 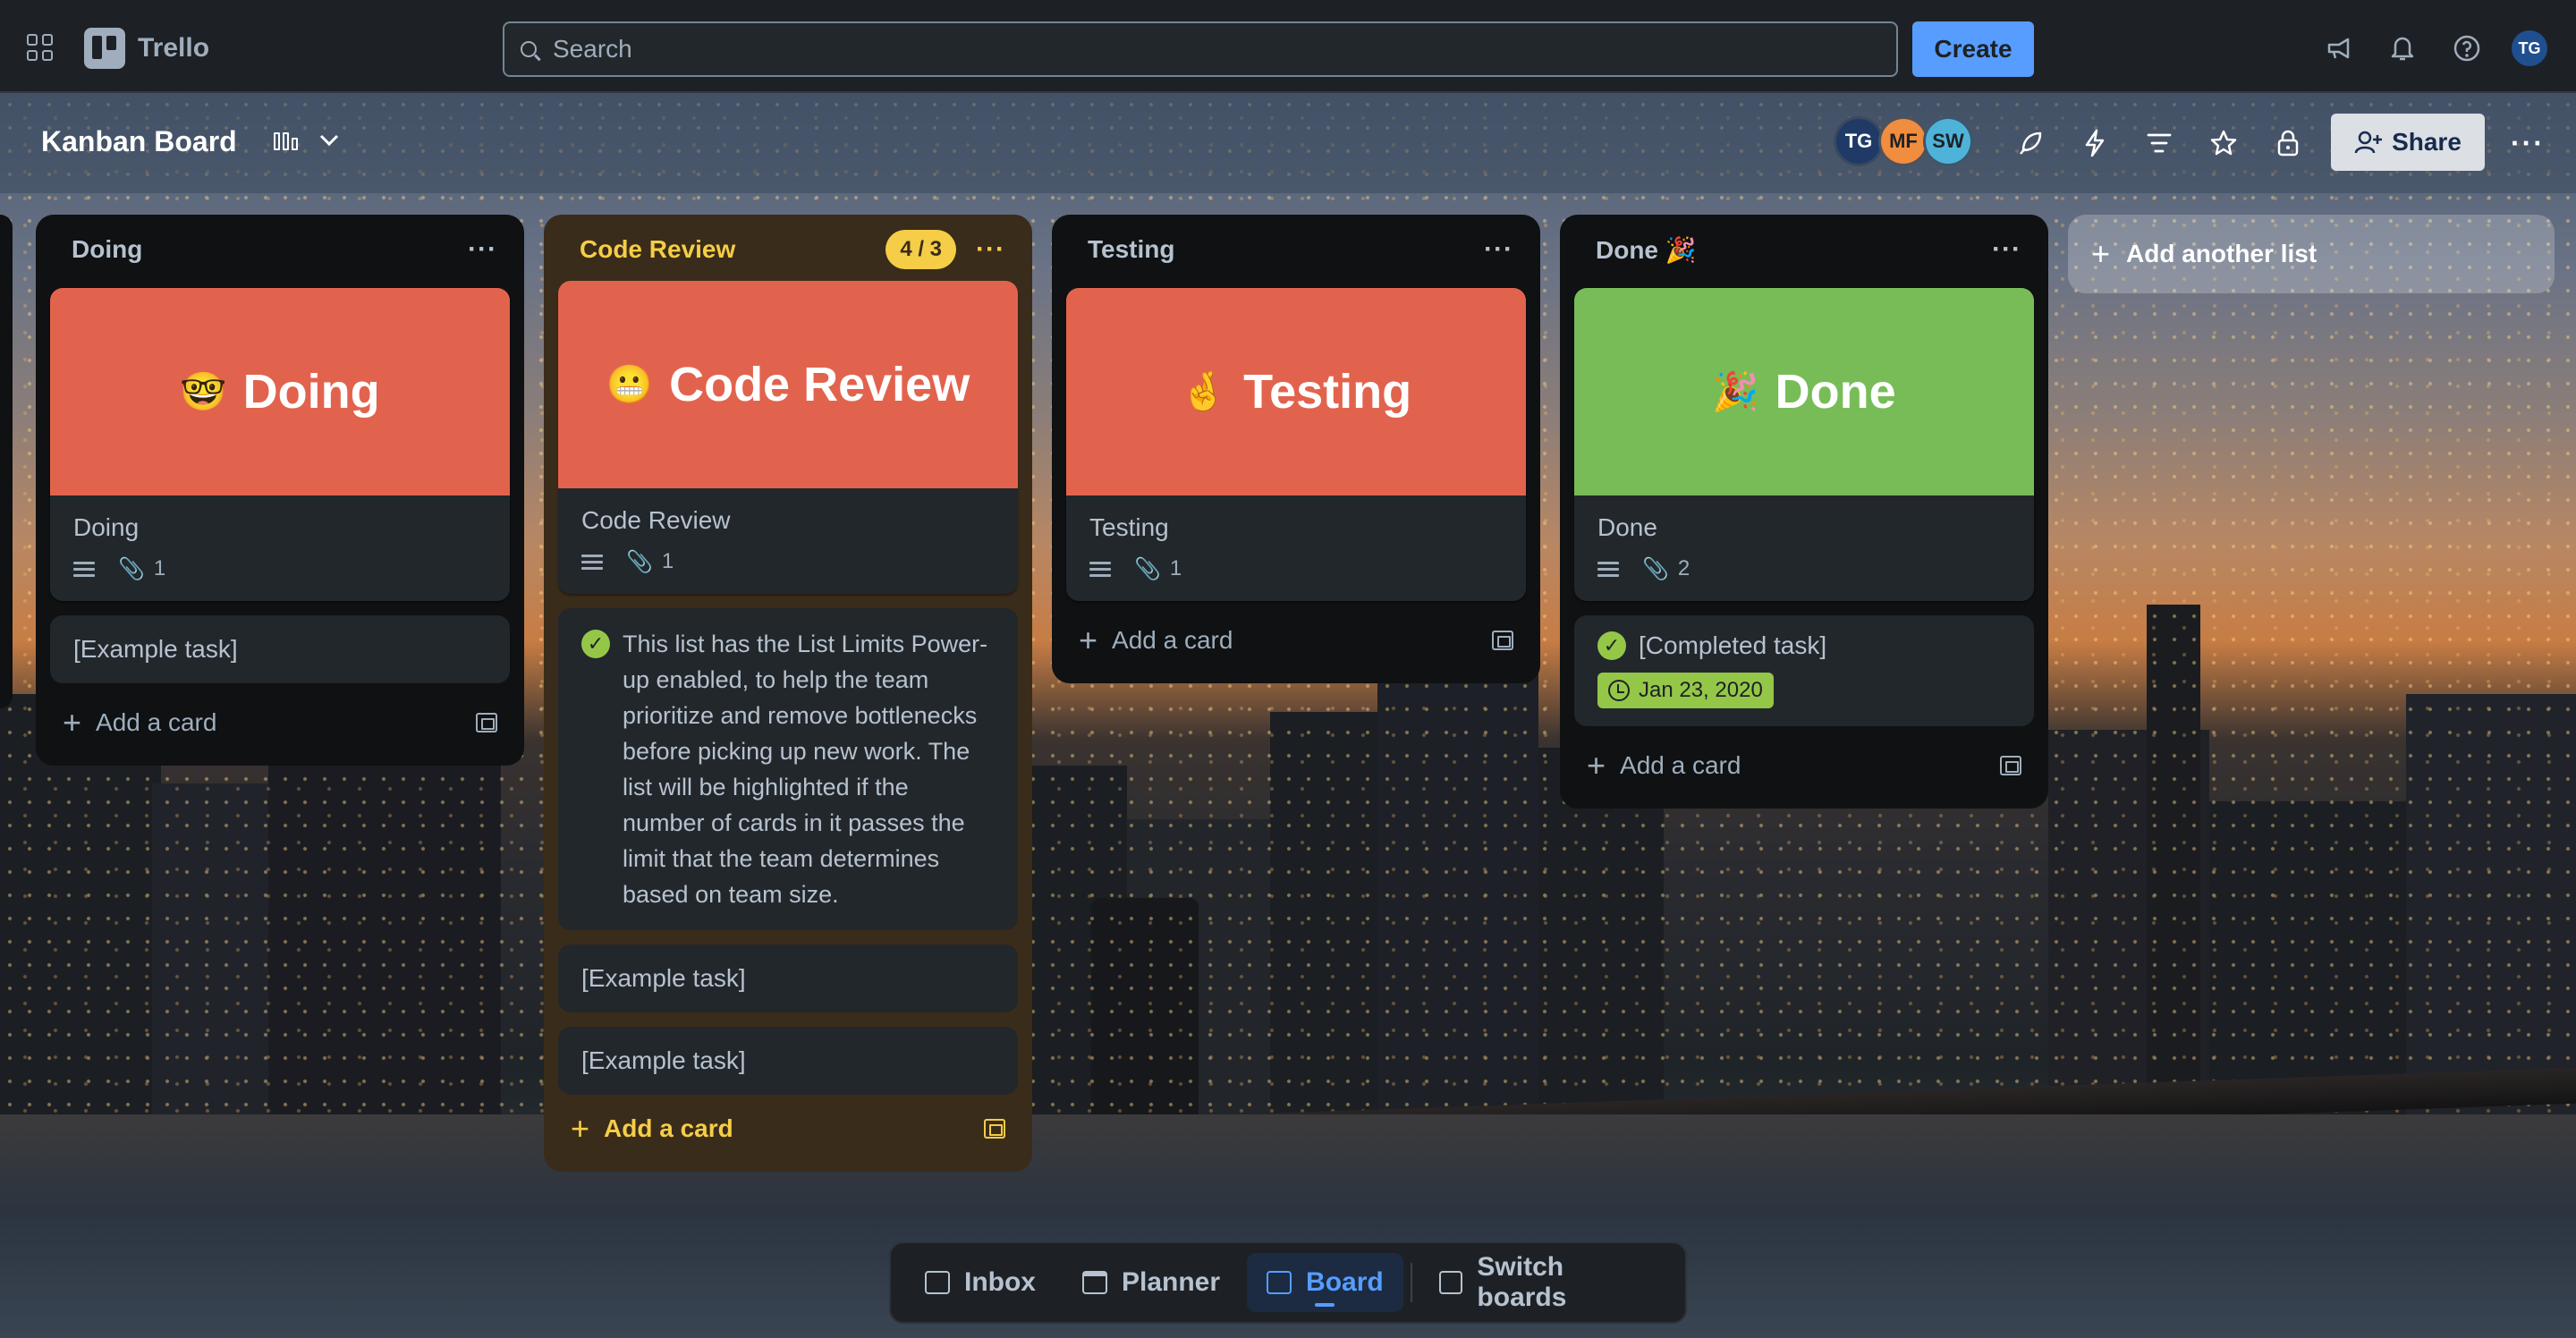 I want to click on top-navigation: Trello Create TG, so click(x=1288, y=46).